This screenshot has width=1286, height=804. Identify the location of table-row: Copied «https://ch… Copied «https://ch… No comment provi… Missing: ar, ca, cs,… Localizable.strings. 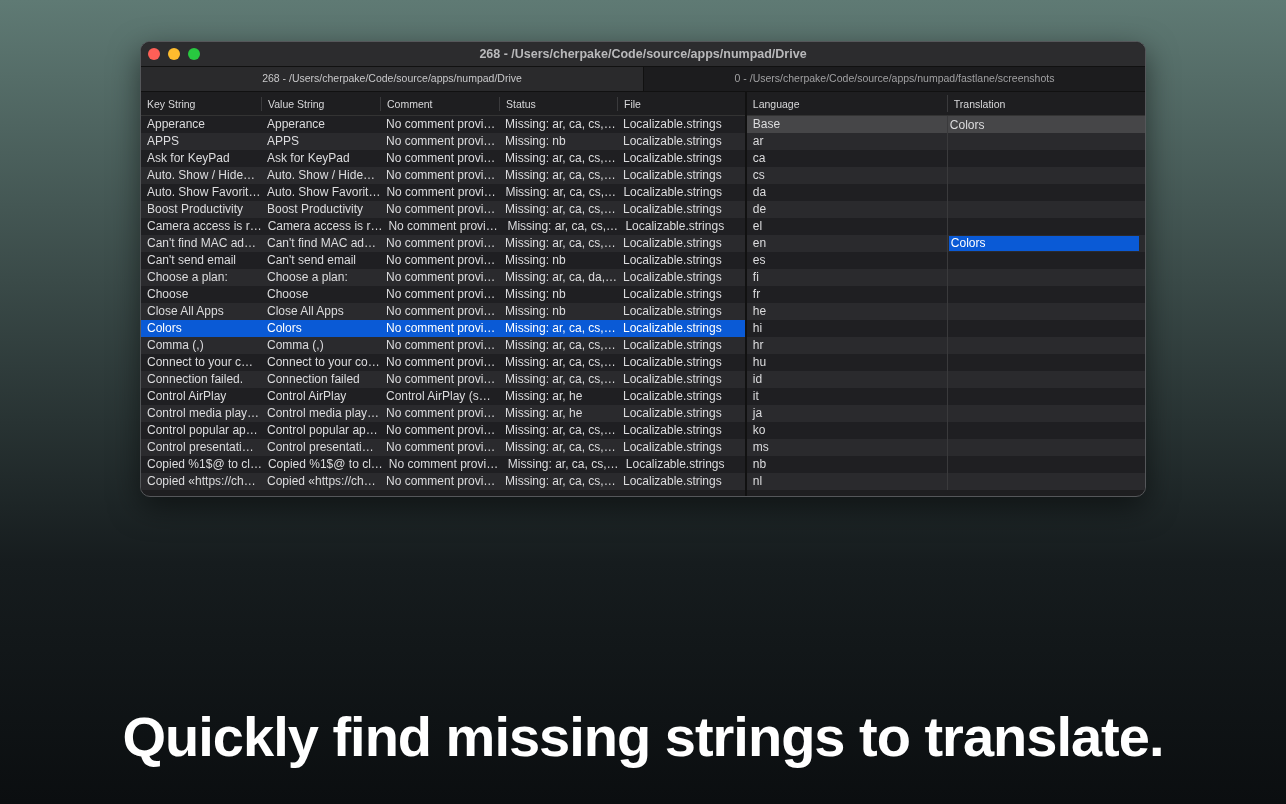
(443, 481).